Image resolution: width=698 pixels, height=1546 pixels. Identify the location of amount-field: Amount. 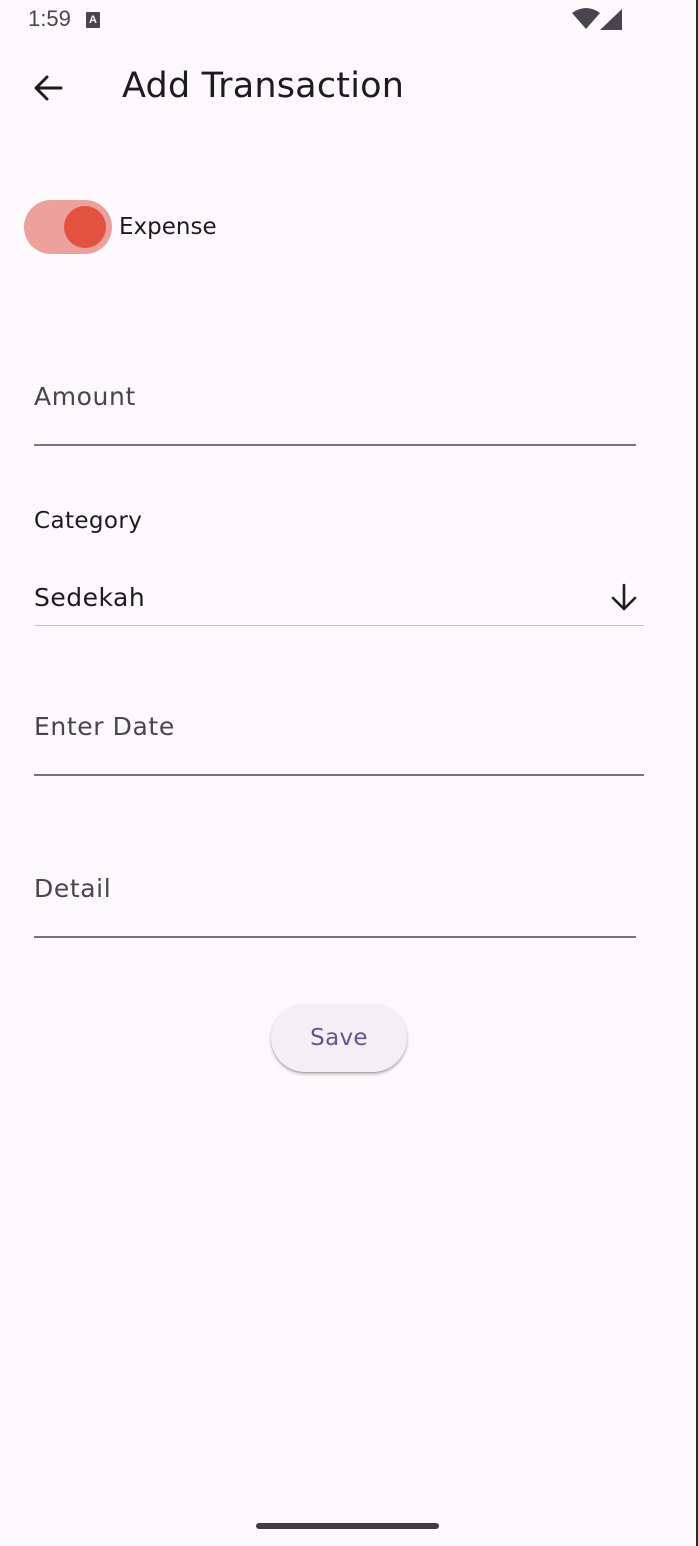
(335, 414).